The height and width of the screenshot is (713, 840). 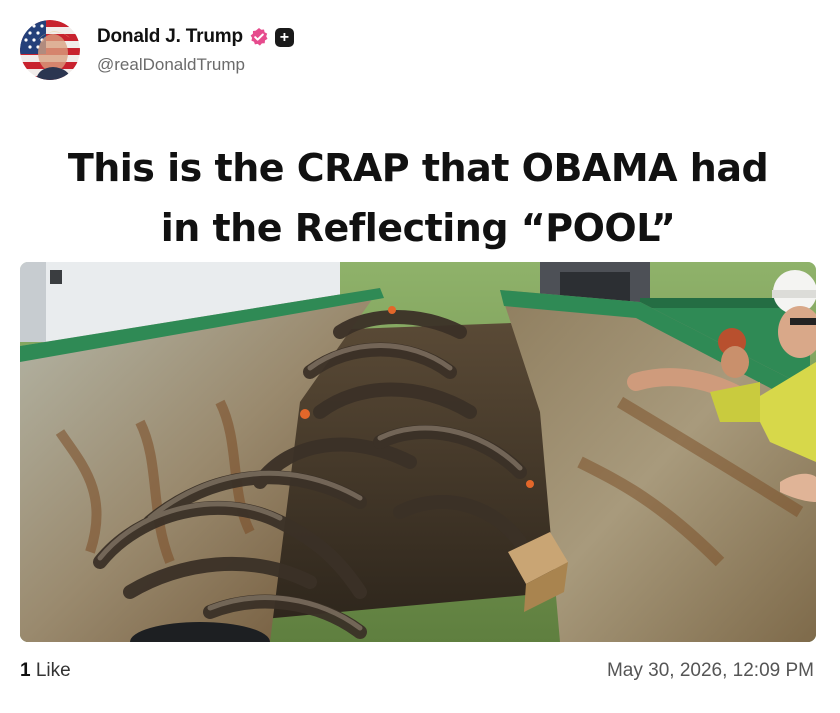 I want to click on post-footer: 1 Like May 30, 2026, 12:09 PM, so click(x=418, y=673).